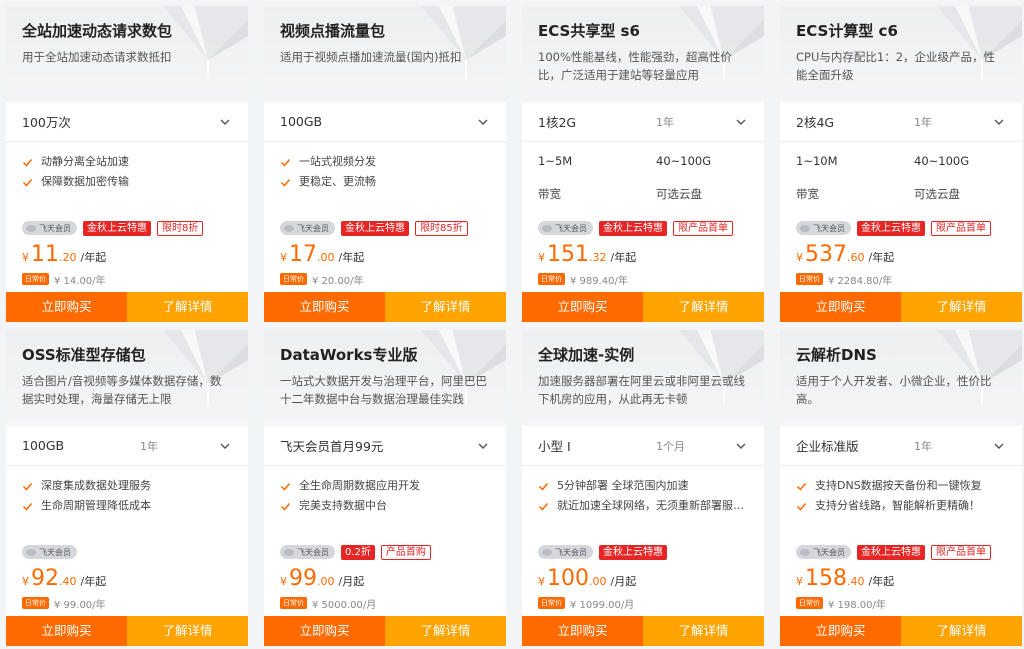 The image size is (1024, 649). What do you see at coordinates (338, 281) in the screenshot?
I see `original-price-value: ¥ 20.00/年` at bounding box center [338, 281].